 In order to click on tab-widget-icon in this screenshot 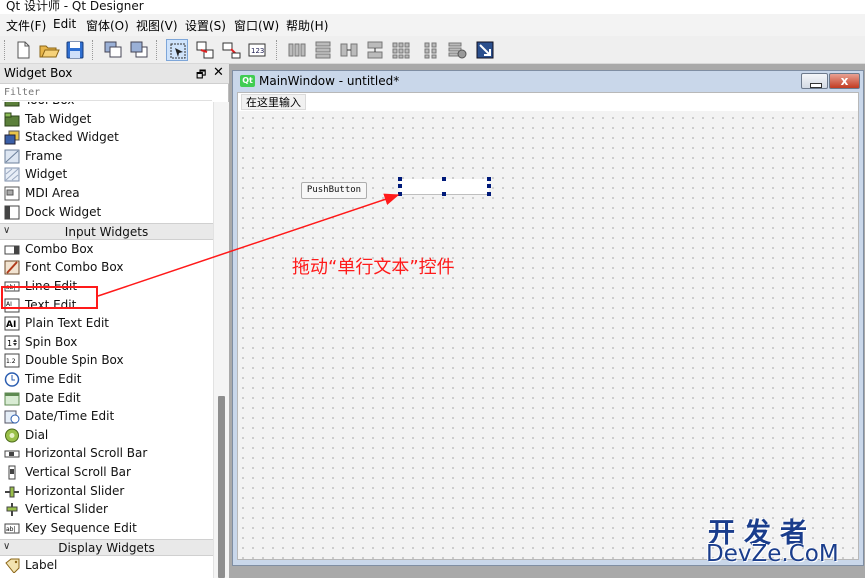, I will do `click(12, 119)`.